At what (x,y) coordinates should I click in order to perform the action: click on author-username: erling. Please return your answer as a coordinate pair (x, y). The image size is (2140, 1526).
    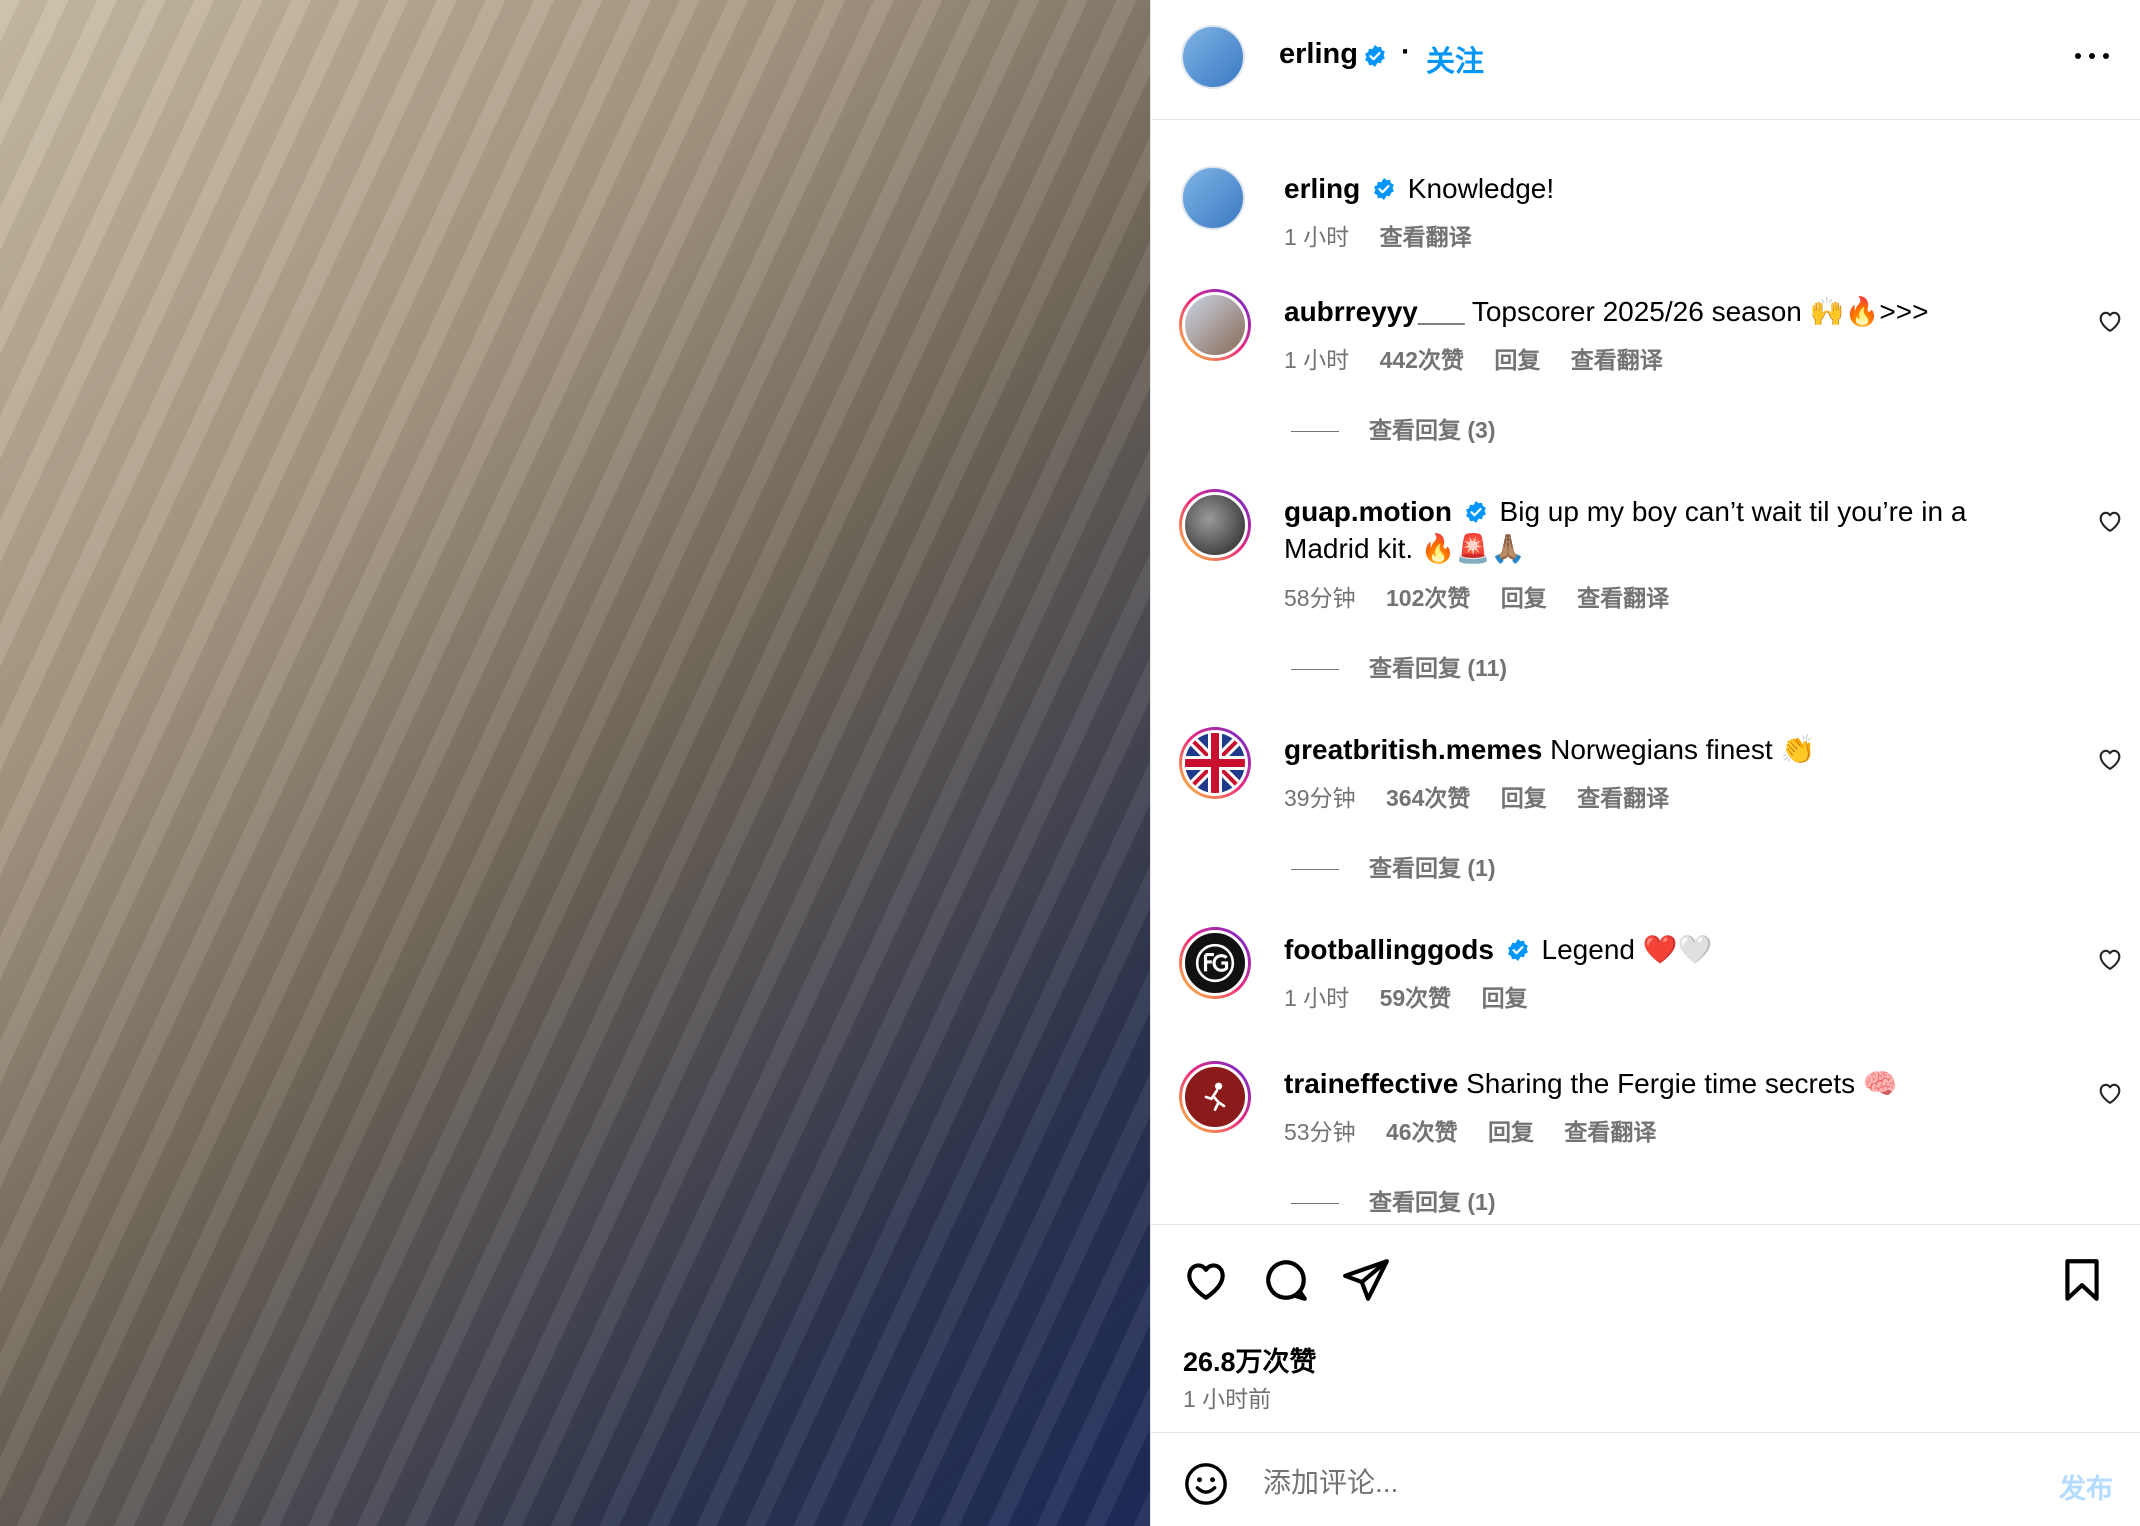
    Looking at the image, I should click on (1318, 54).